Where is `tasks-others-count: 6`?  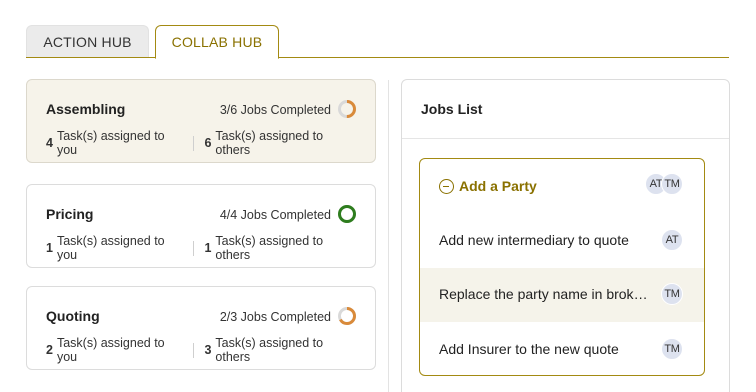
tasks-others-count: 6 is located at coordinates (208, 143).